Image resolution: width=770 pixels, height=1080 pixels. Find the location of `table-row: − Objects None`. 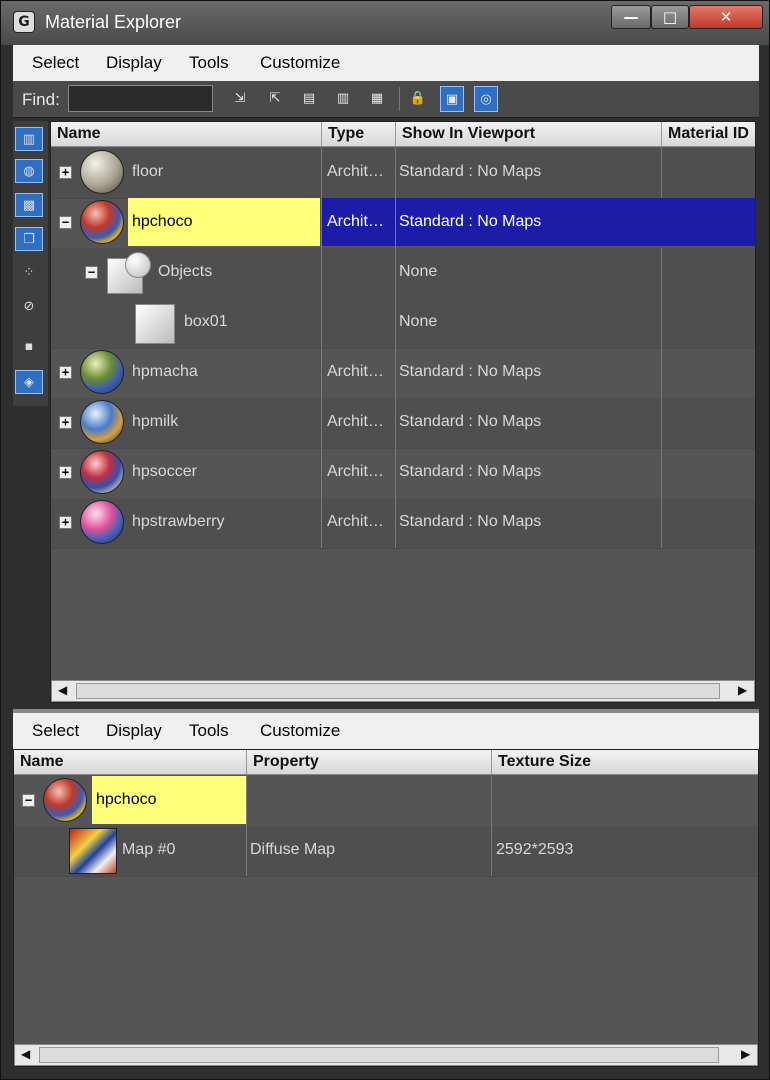

table-row: − Objects None is located at coordinates (403, 273).